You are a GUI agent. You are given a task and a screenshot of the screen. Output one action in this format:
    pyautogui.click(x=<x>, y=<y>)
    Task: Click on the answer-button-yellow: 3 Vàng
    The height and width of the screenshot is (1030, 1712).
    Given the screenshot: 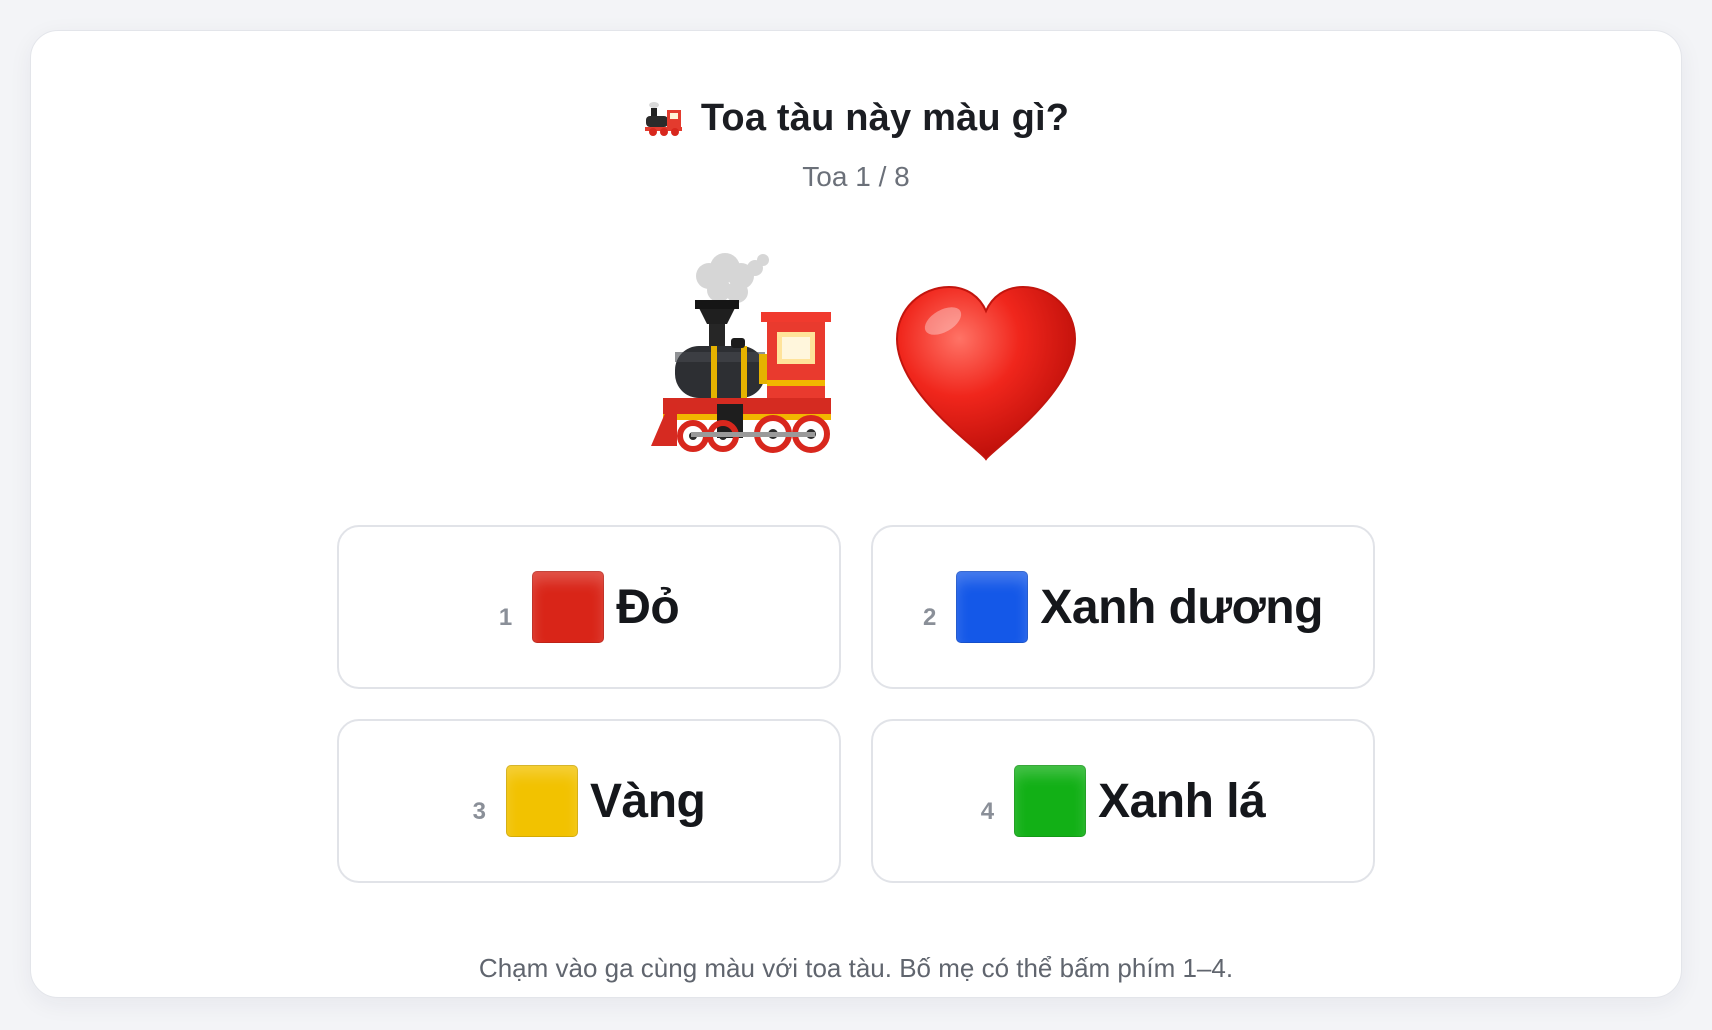 What is the action you would take?
    pyautogui.click(x=589, y=801)
    